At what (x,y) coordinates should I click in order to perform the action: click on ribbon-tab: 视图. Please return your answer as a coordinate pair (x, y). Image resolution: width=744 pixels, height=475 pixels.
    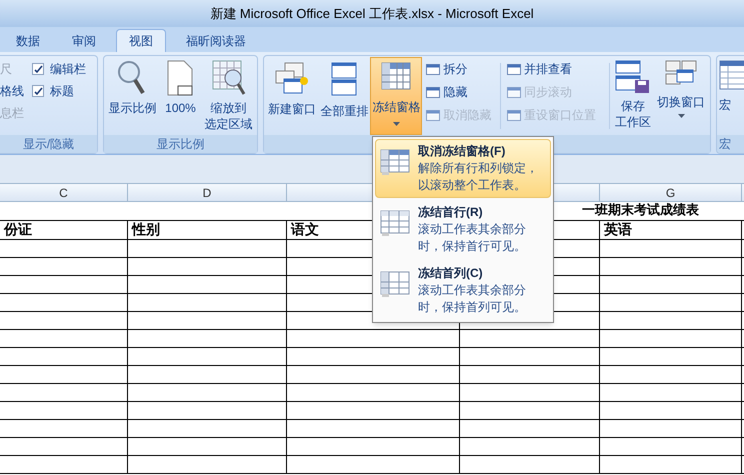
    Looking at the image, I should click on (141, 40).